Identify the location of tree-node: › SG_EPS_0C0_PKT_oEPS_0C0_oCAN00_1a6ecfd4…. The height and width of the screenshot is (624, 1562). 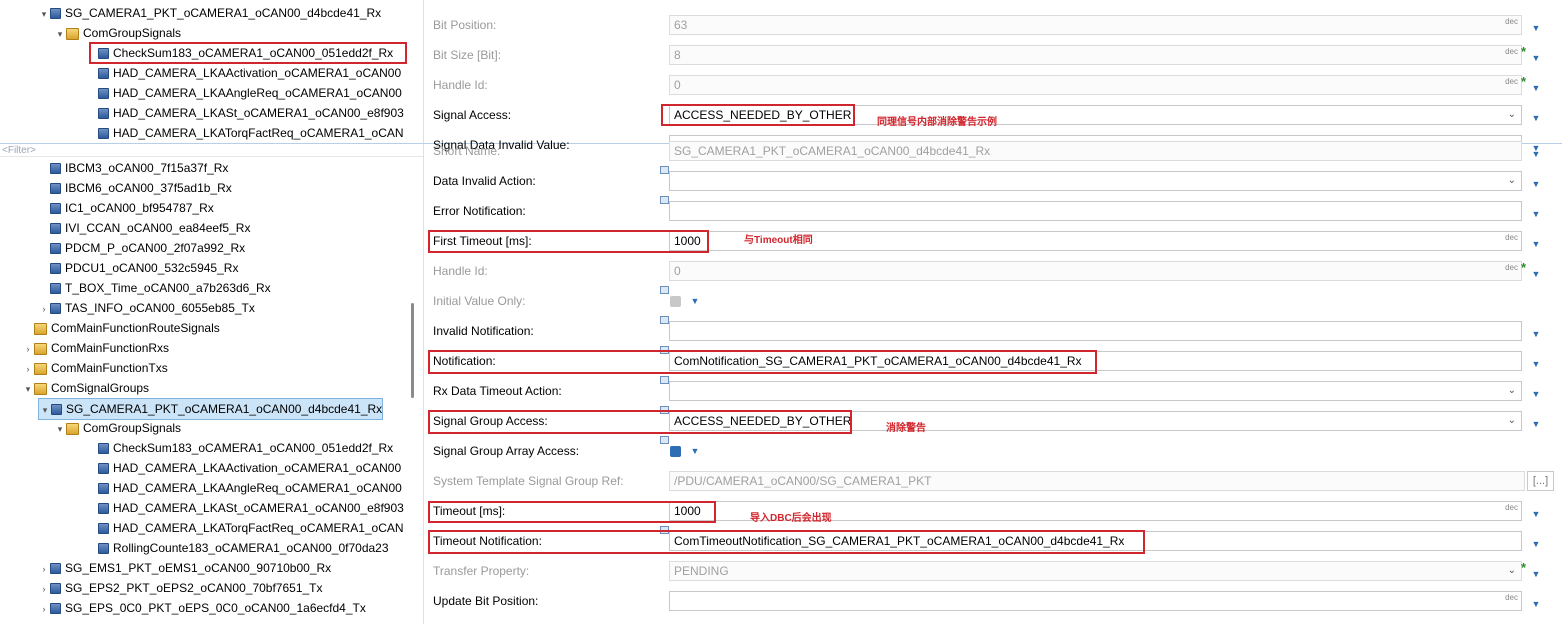
(202, 608).